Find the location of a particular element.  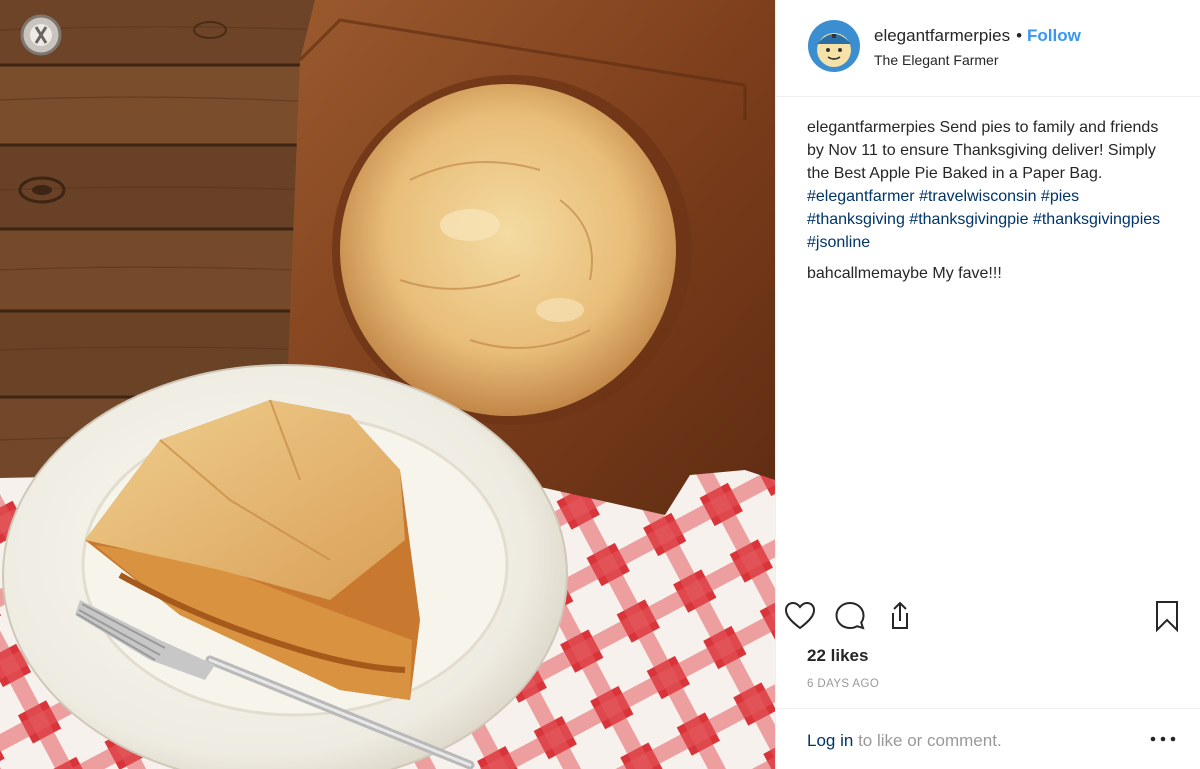

comment-text: My fave!!! is located at coordinates (967, 273).